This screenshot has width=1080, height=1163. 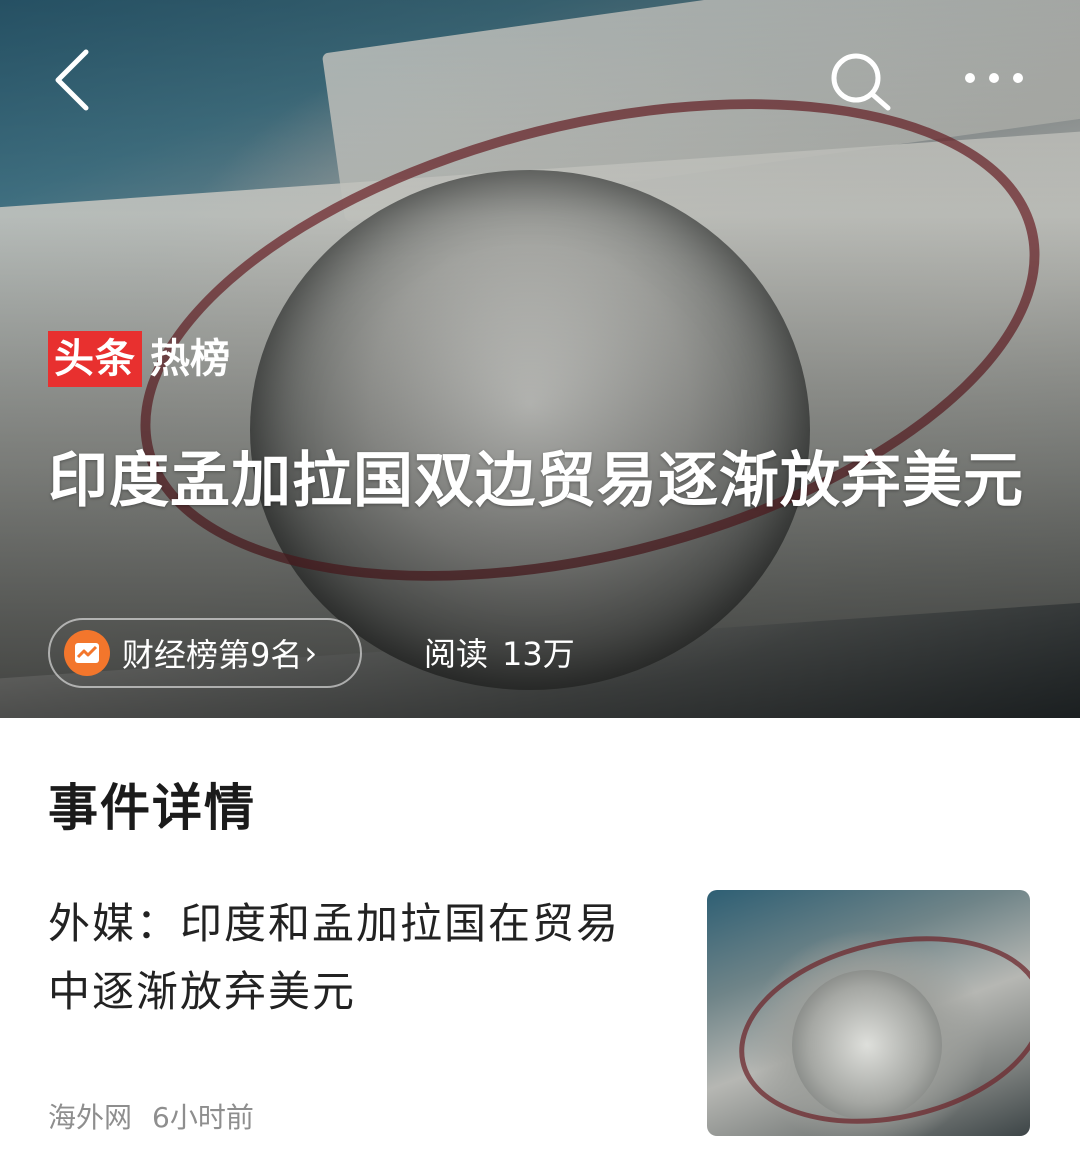 What do you see at coordinates (95, 359) in the screenshot?
I see `brand-logo-red: 头条` at bounding box center [95, 359].